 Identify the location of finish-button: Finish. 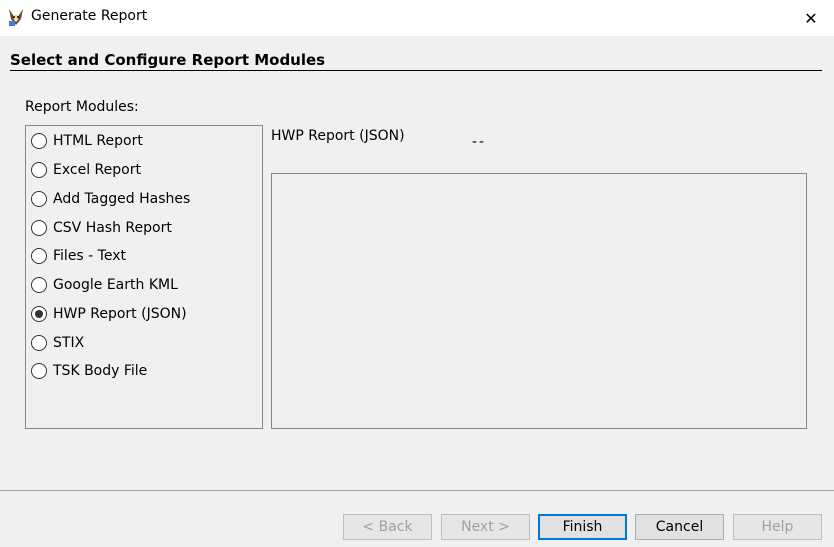
(582, 527).